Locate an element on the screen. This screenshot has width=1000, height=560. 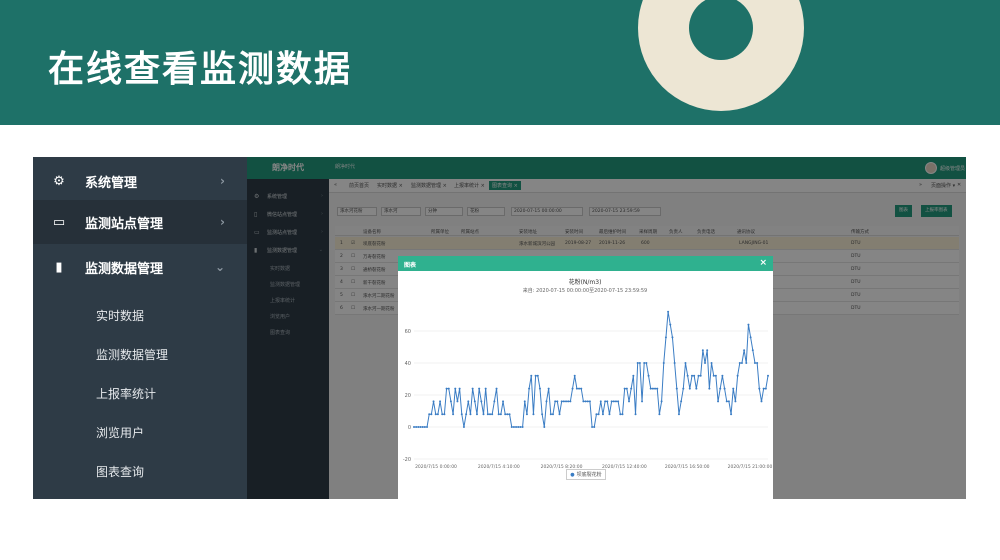
submenu-chart-query: 图表查询 is located at coordinates (120, 471).